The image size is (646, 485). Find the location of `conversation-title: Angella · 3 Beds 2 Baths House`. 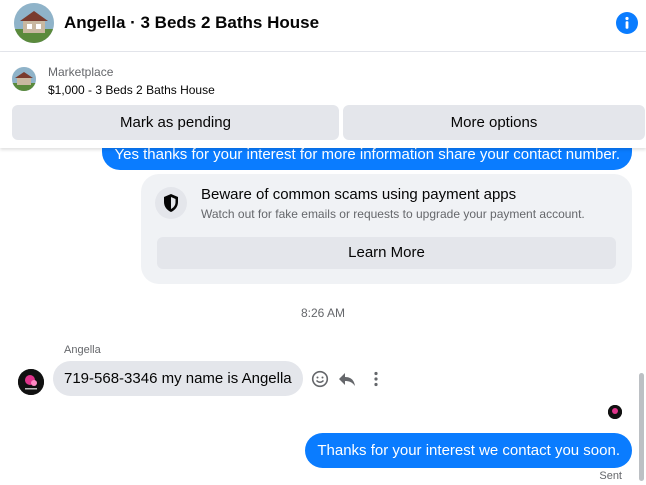

conversation-title: Angella · 3 Beds 2 Baths House is located at coordinates (192, 22).